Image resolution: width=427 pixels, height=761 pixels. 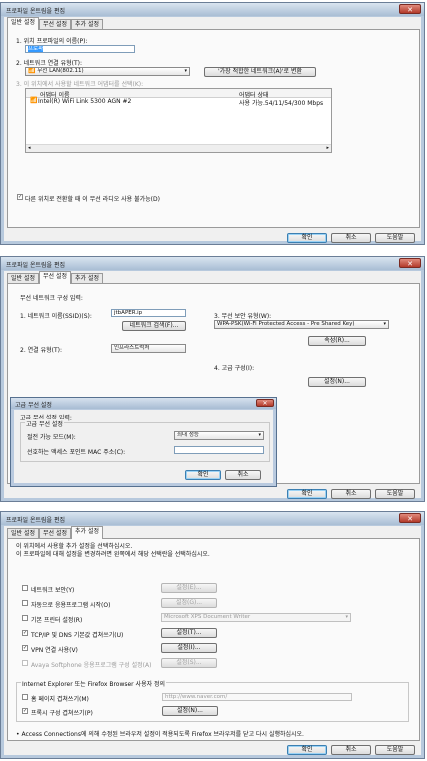 I want to click on avaya-softphone-checkbox, so click(x=25, y=663).